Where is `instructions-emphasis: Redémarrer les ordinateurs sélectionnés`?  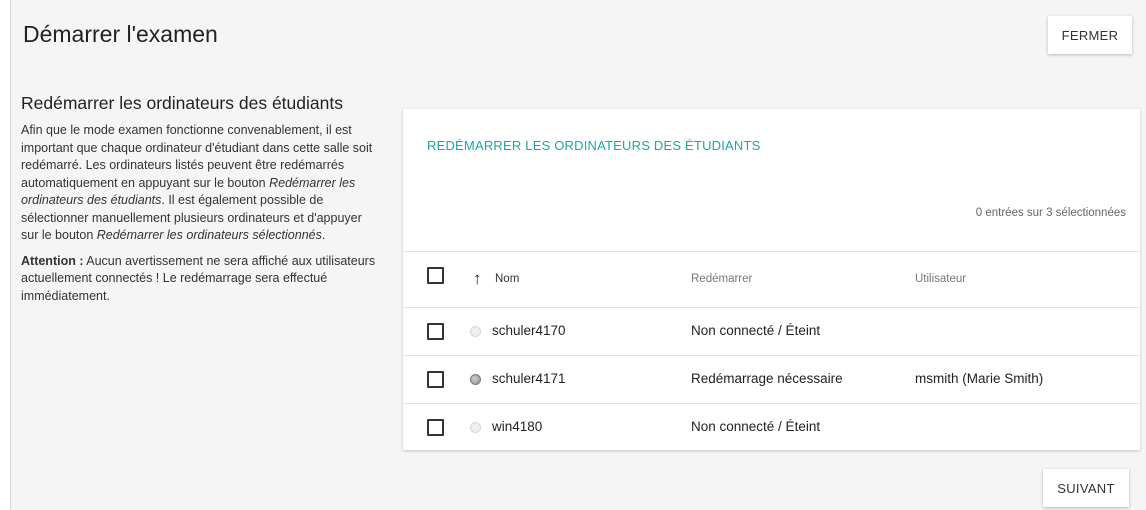
instructions-emphasis: Redémarrer les ordinateurs sélectionnés is located at coordinates (209, 235).